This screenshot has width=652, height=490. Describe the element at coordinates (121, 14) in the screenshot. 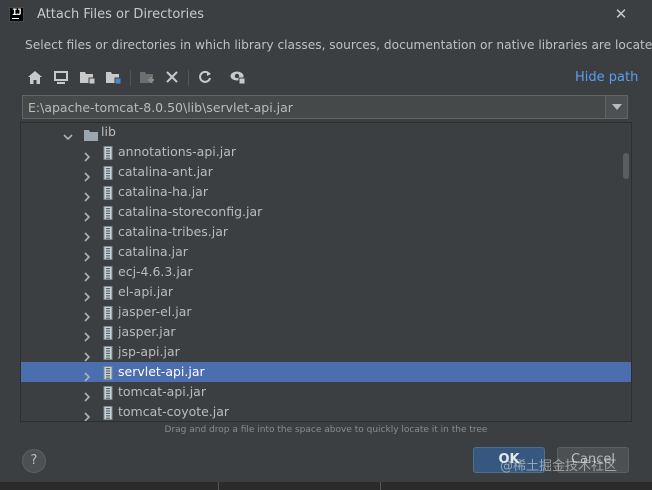

I see `window-title: Attach Files or Directories` at that location.